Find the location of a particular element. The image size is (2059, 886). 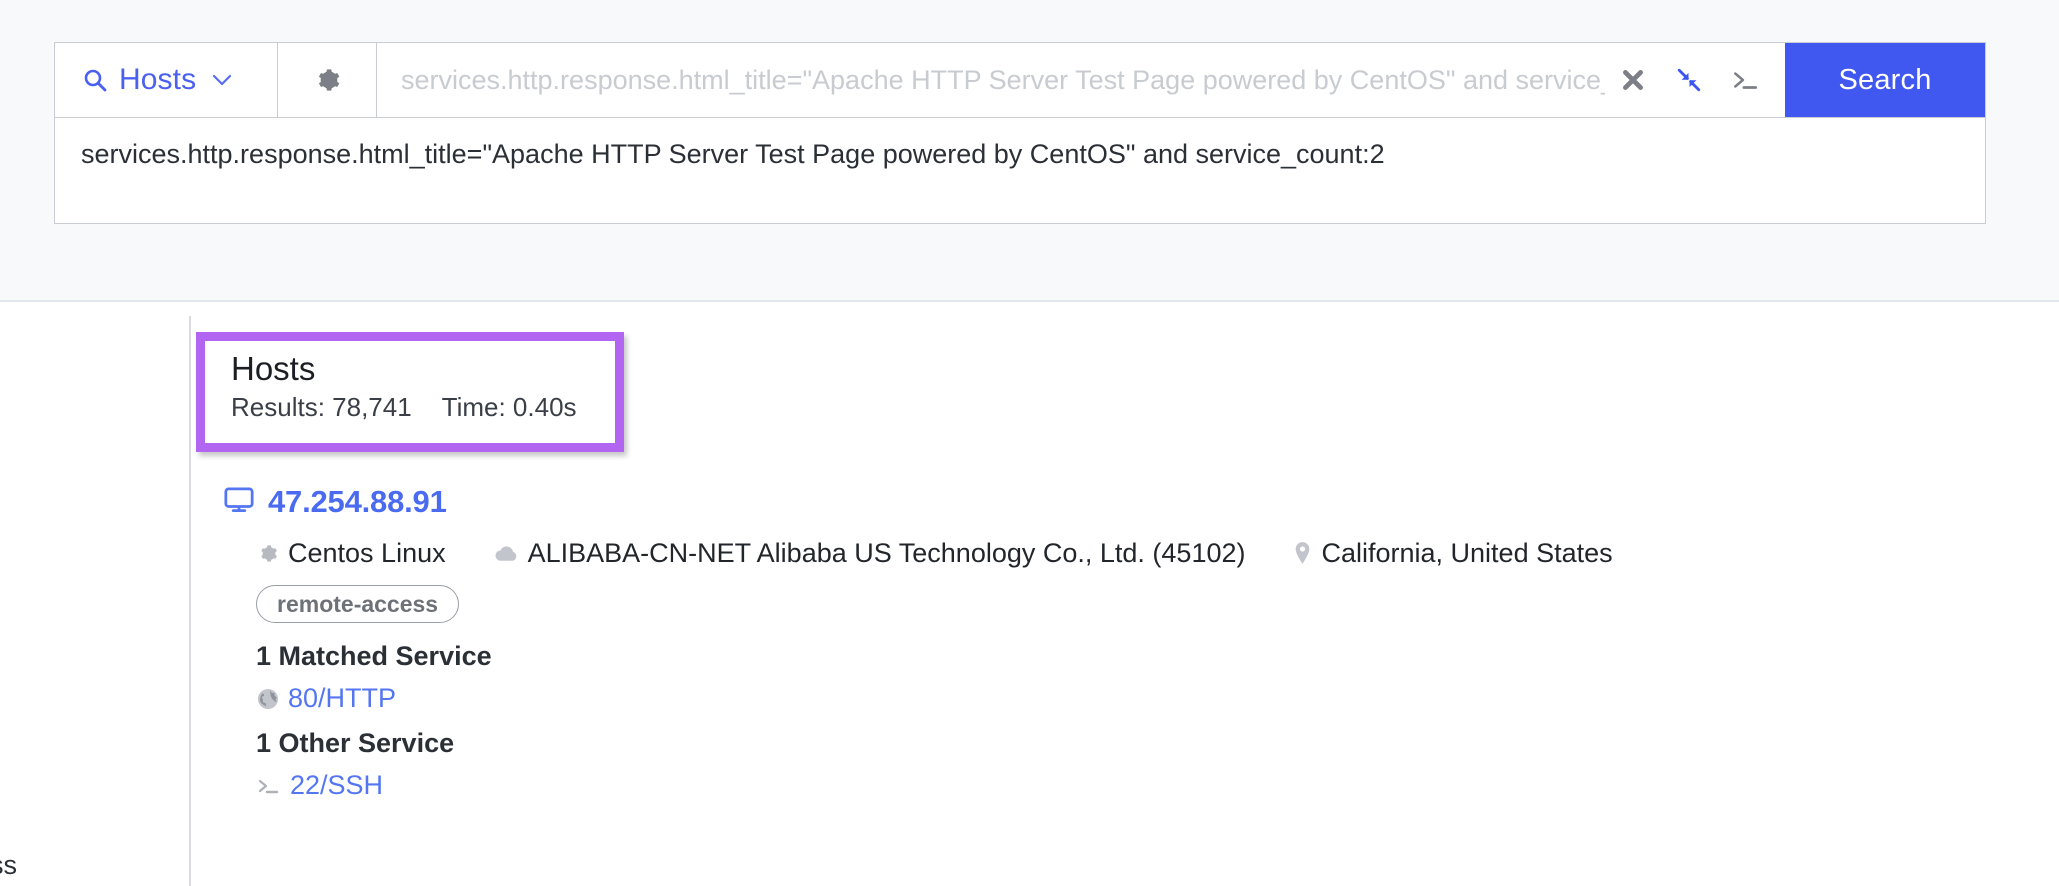

host-tag-row: remote-access is located at coordinates (1140, 604).